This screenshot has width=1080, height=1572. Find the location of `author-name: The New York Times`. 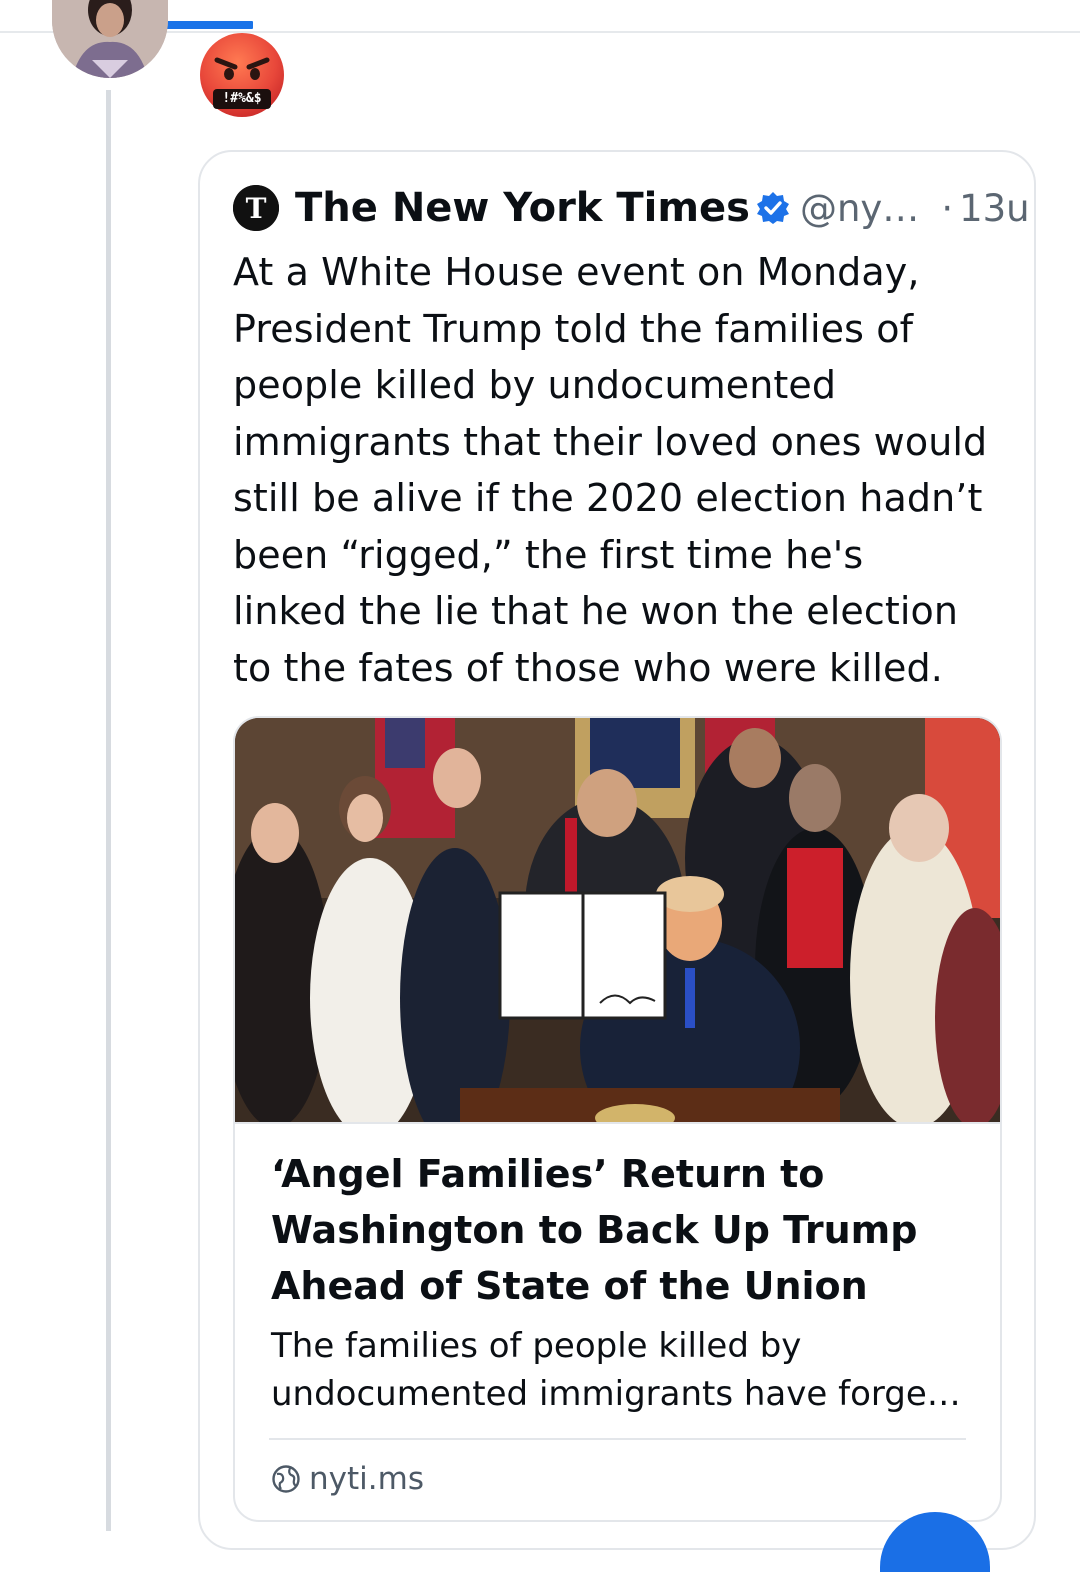

author-name: The New York Times is located at coordinates (522, 208).